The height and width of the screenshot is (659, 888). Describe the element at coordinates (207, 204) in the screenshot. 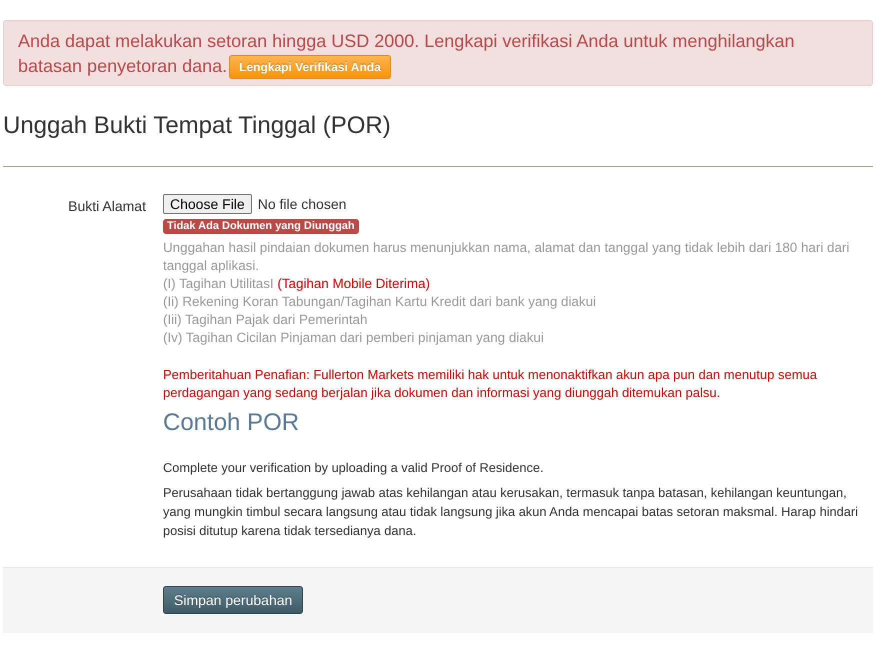

I see `choose-file-button: Choose File` at that location.